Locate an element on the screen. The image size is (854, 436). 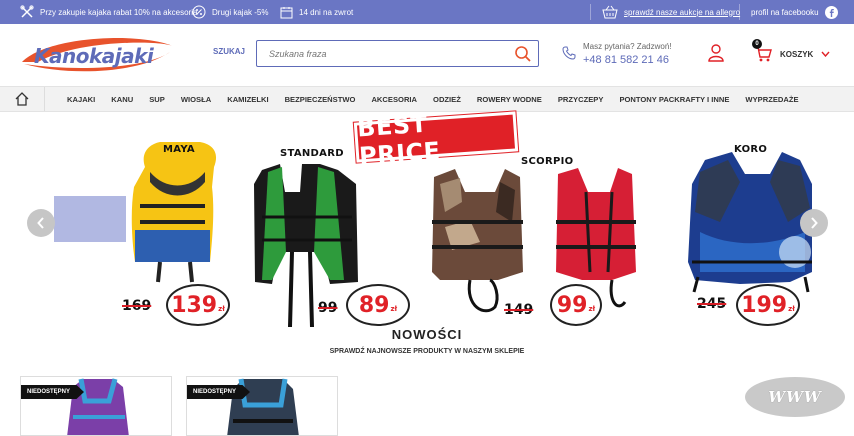
price-scorpio: 99 is located at coordinates (572, 305).